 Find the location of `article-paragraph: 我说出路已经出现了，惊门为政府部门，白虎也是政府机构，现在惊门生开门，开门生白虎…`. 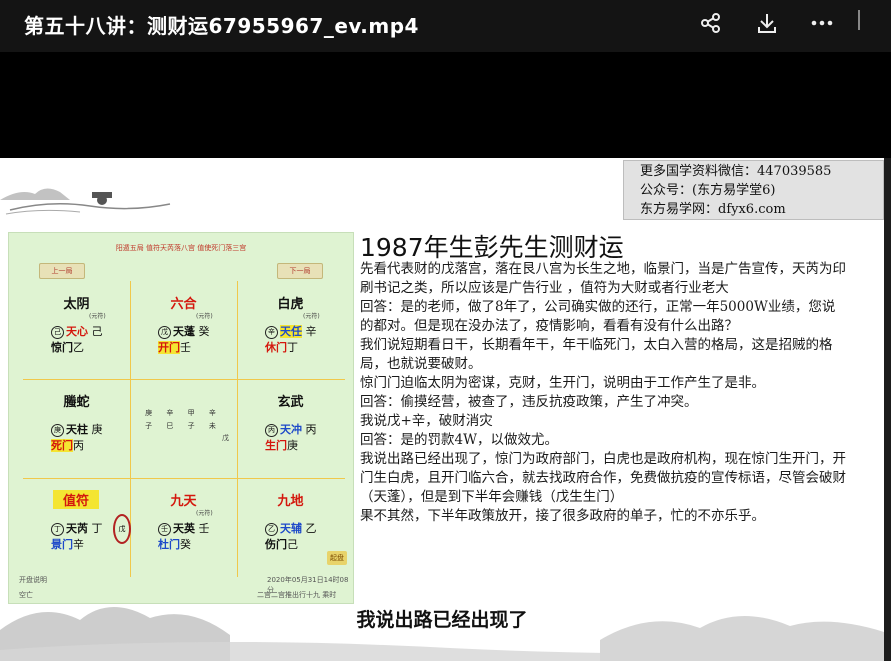

article-paragraph: 我说出路已经出现了，惊门为政府部门，白虎也是政府机构，现在惊门生开门，开门生白虎… is located at coordinates (603, 478).